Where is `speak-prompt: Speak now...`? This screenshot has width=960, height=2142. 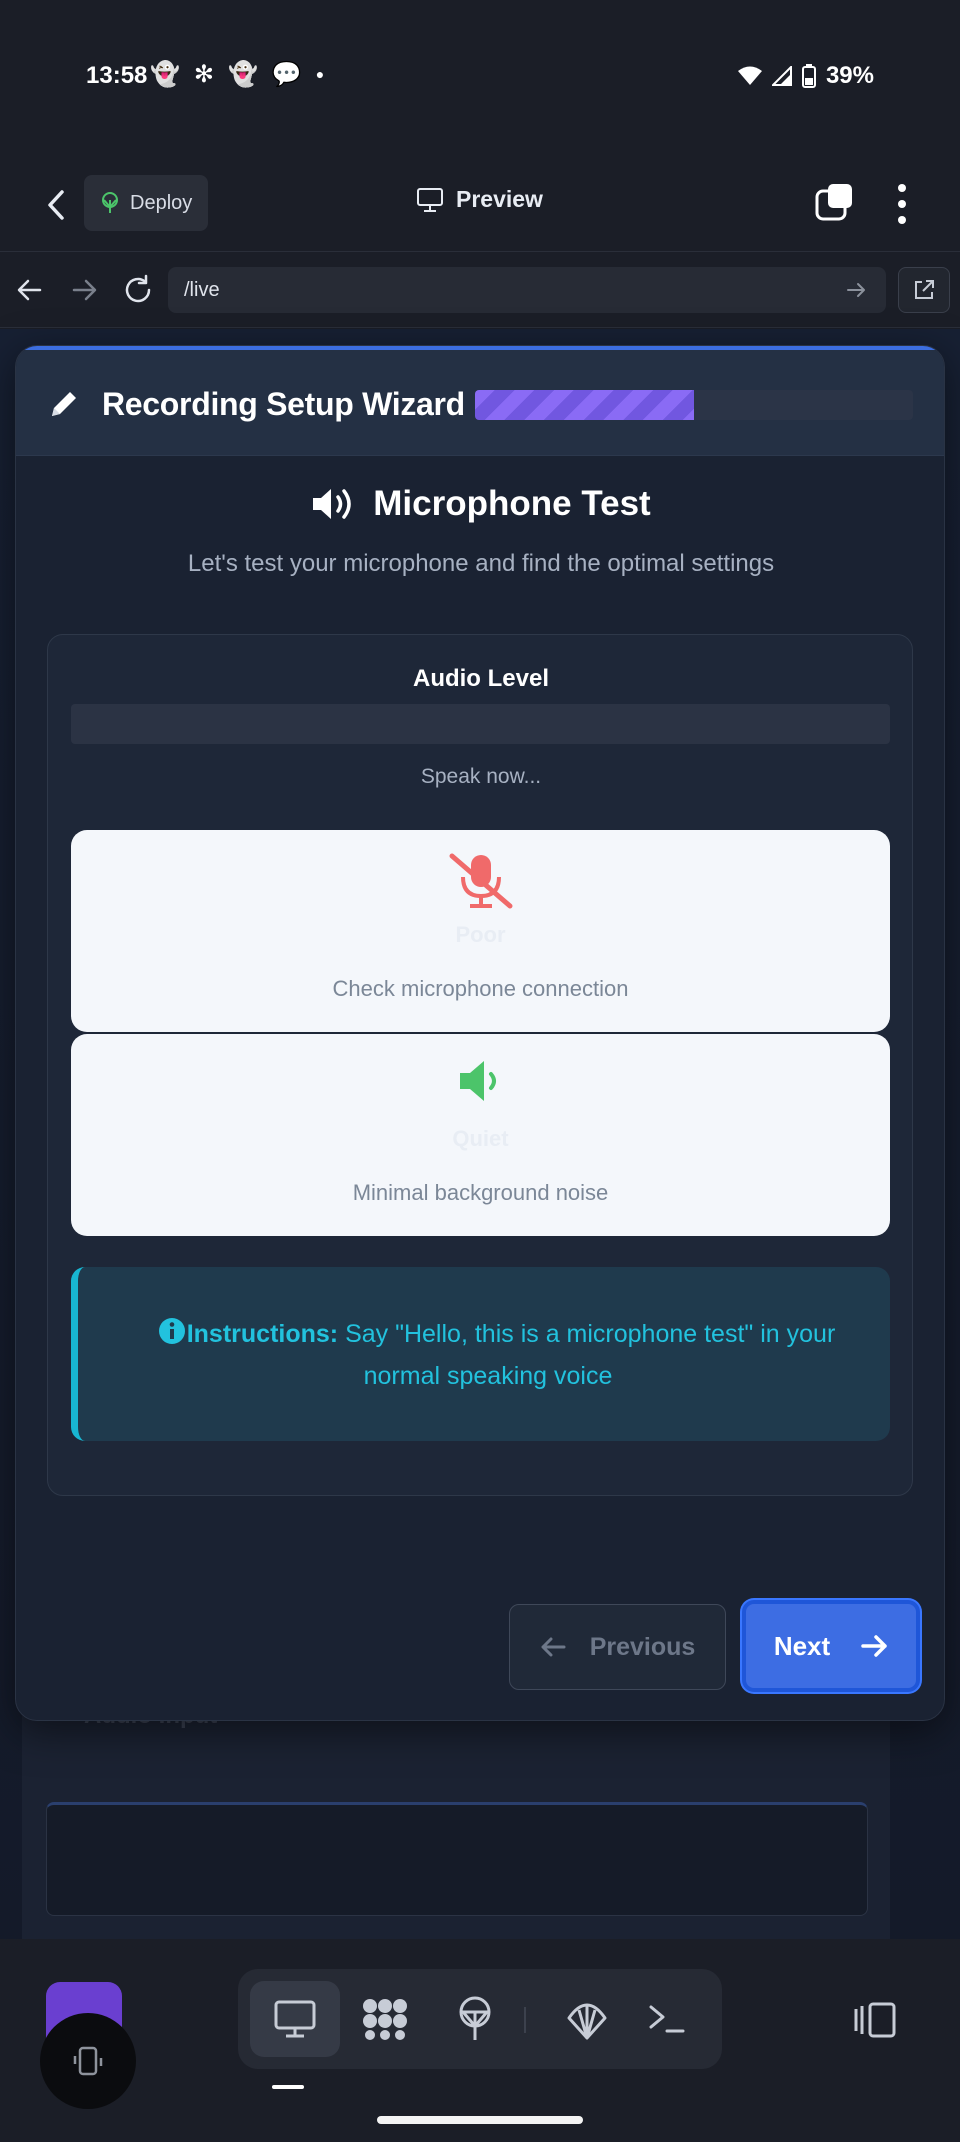
speak-prompt: Speak now... is located at coordinates (481, 776).